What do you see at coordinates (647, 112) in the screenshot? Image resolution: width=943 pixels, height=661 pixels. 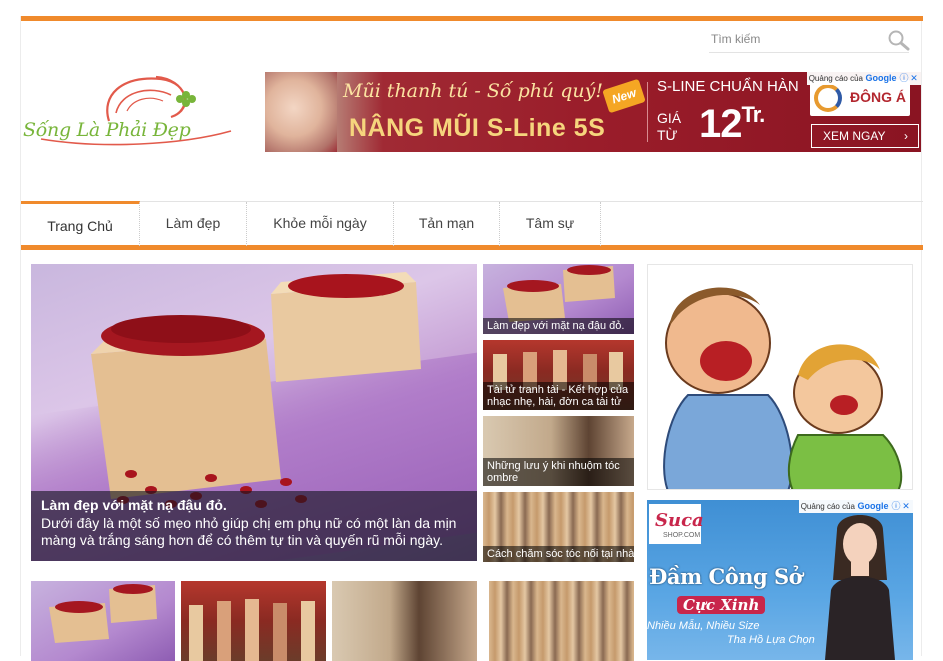 I see `ad-divider` at bounding box center [647, 112].